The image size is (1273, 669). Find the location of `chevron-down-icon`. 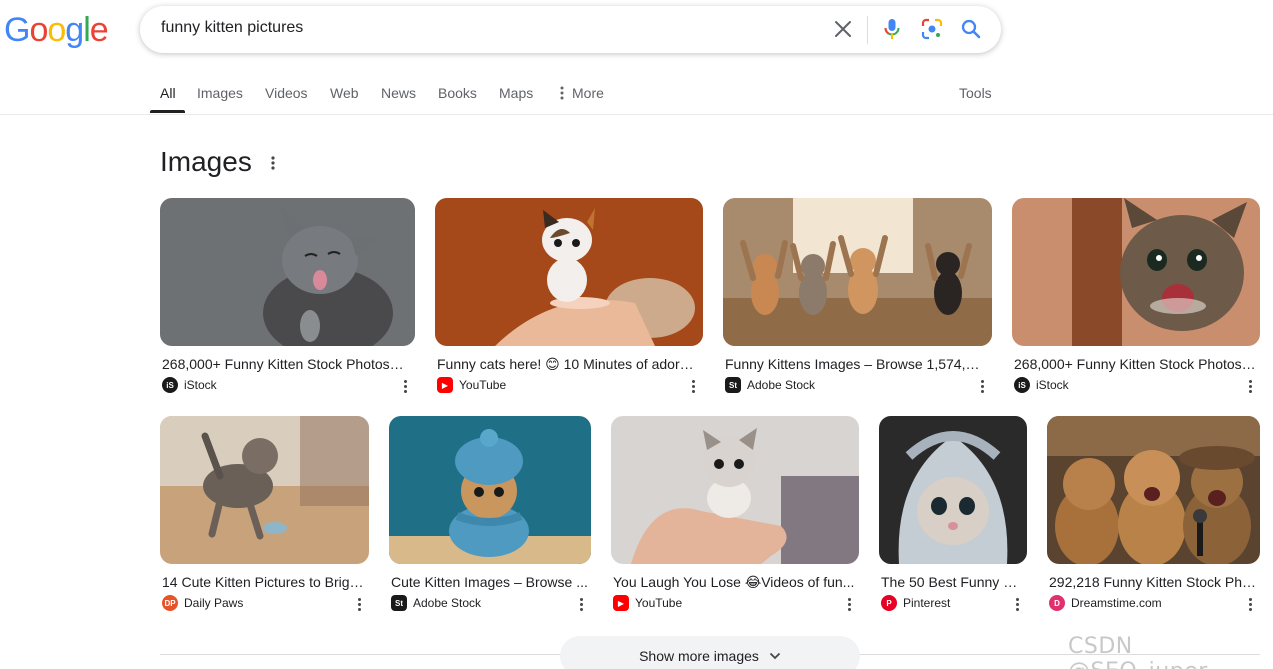

chevron-down-icon is located at coordinates (775, 656).